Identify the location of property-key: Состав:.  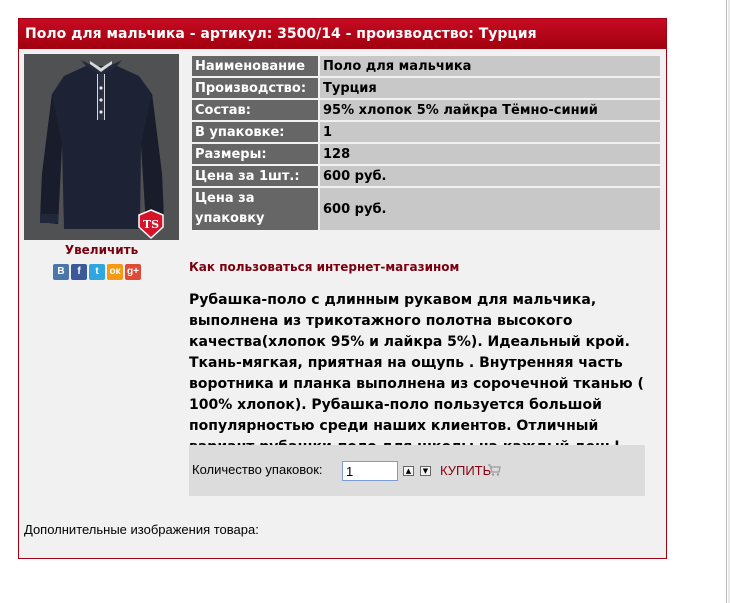
(255, 110).